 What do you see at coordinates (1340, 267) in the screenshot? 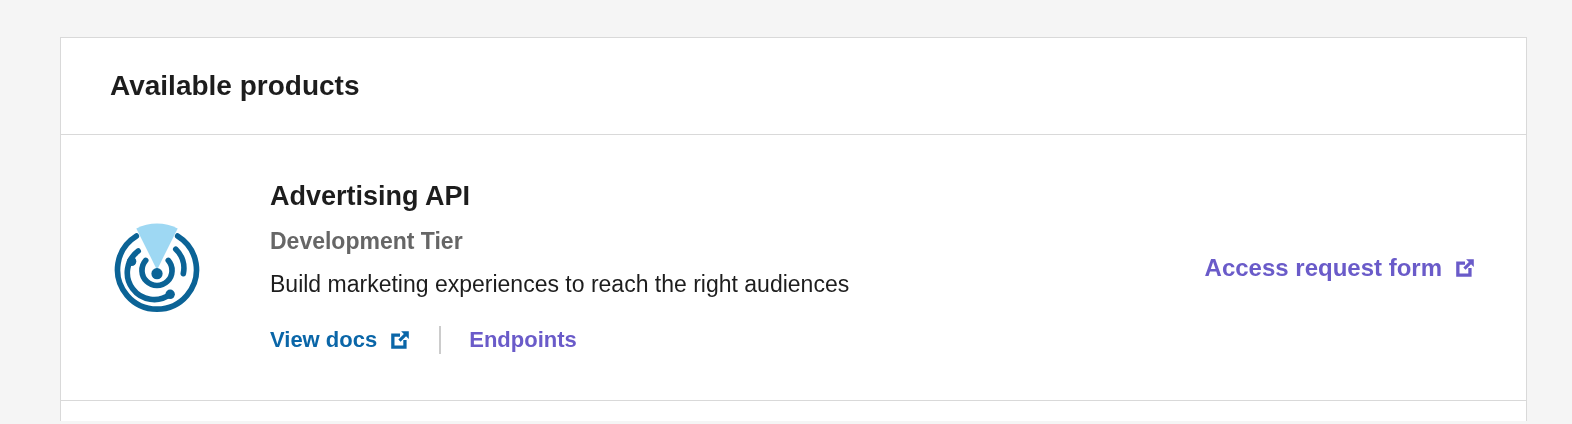
I see `access-request-link: Access request form` at bounding box center [1340, 267].